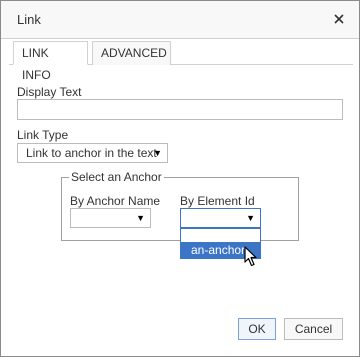  I want to click on display-text-input, so click(180, 109).